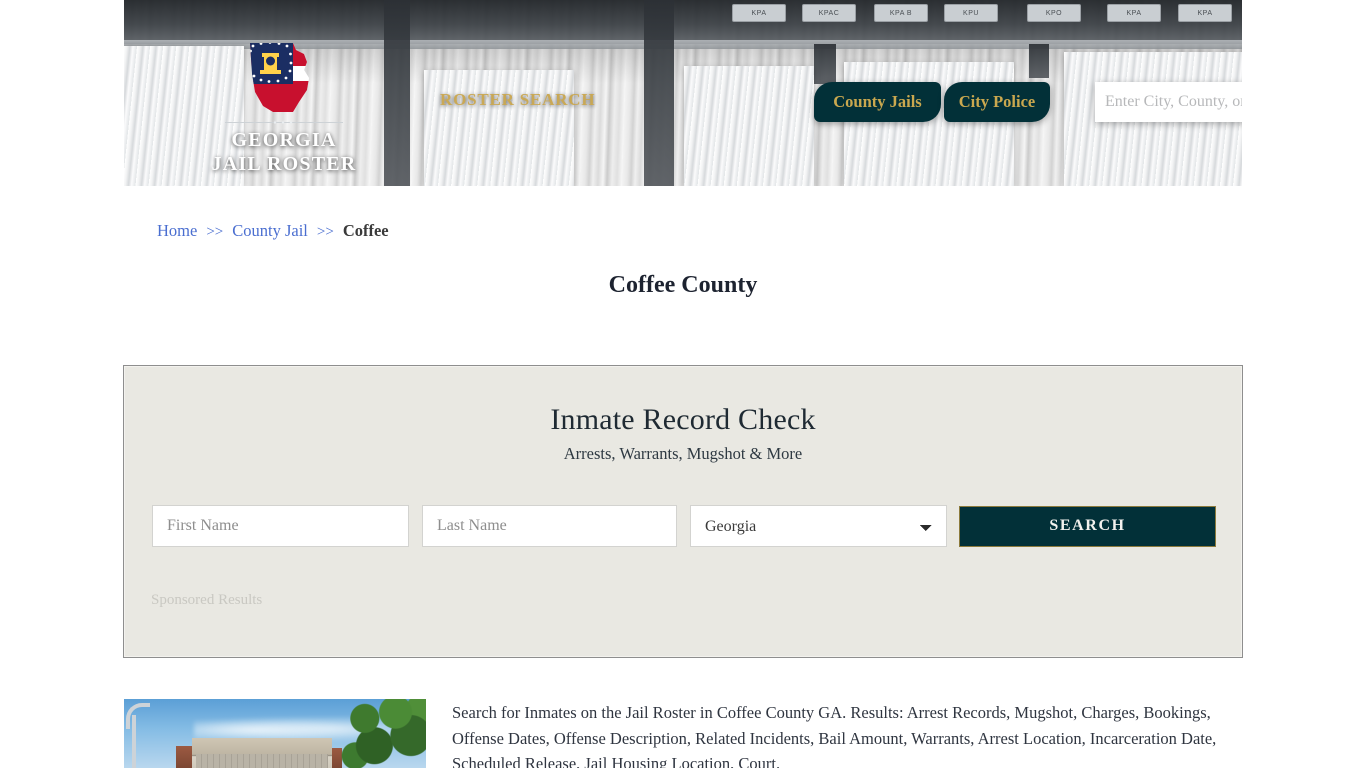 The height and width of the screenshot is (768, 1366). What do you see at coordinates (877, 102) in the screenshot?
I see `nav-county-jails: County Jails` at bounding box center [877, 102].